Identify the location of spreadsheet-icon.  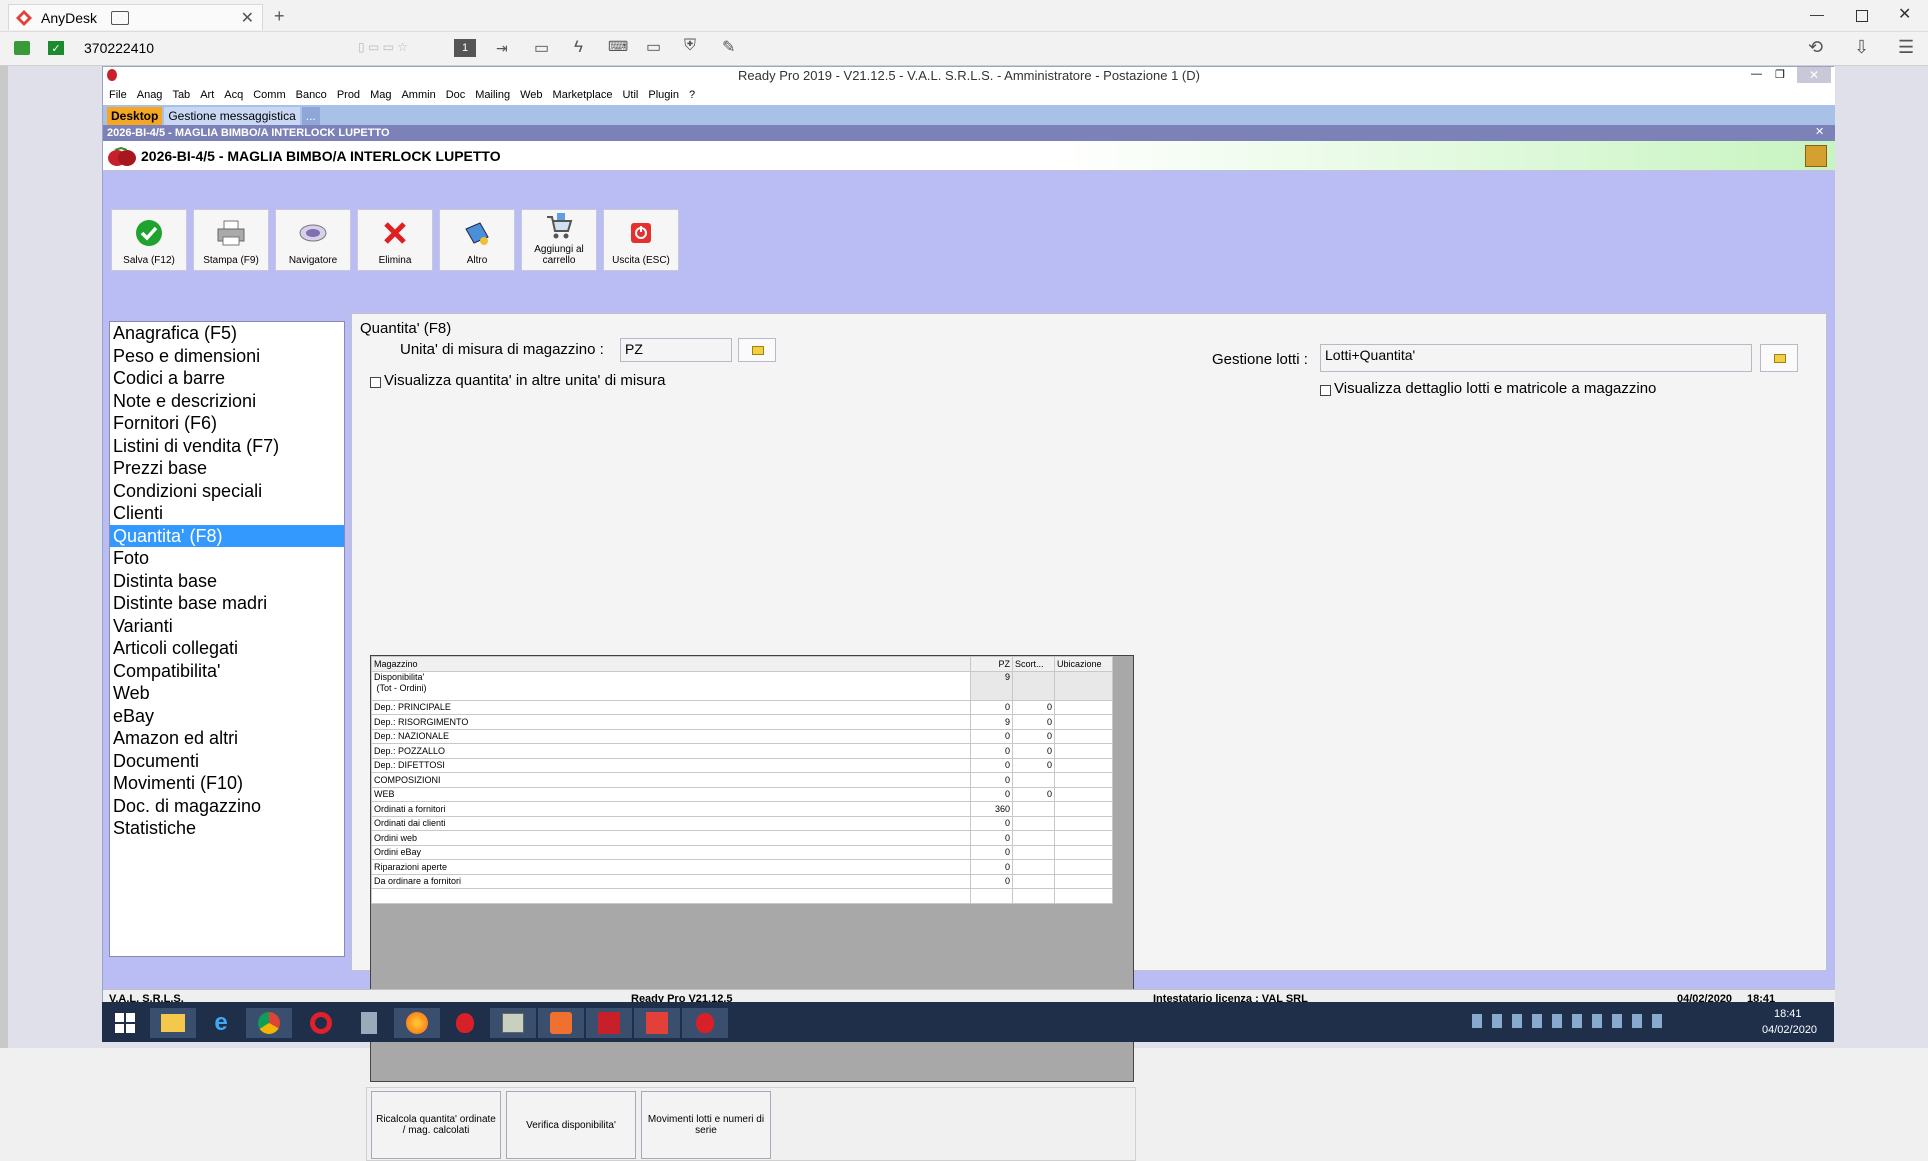
(513, 1023).